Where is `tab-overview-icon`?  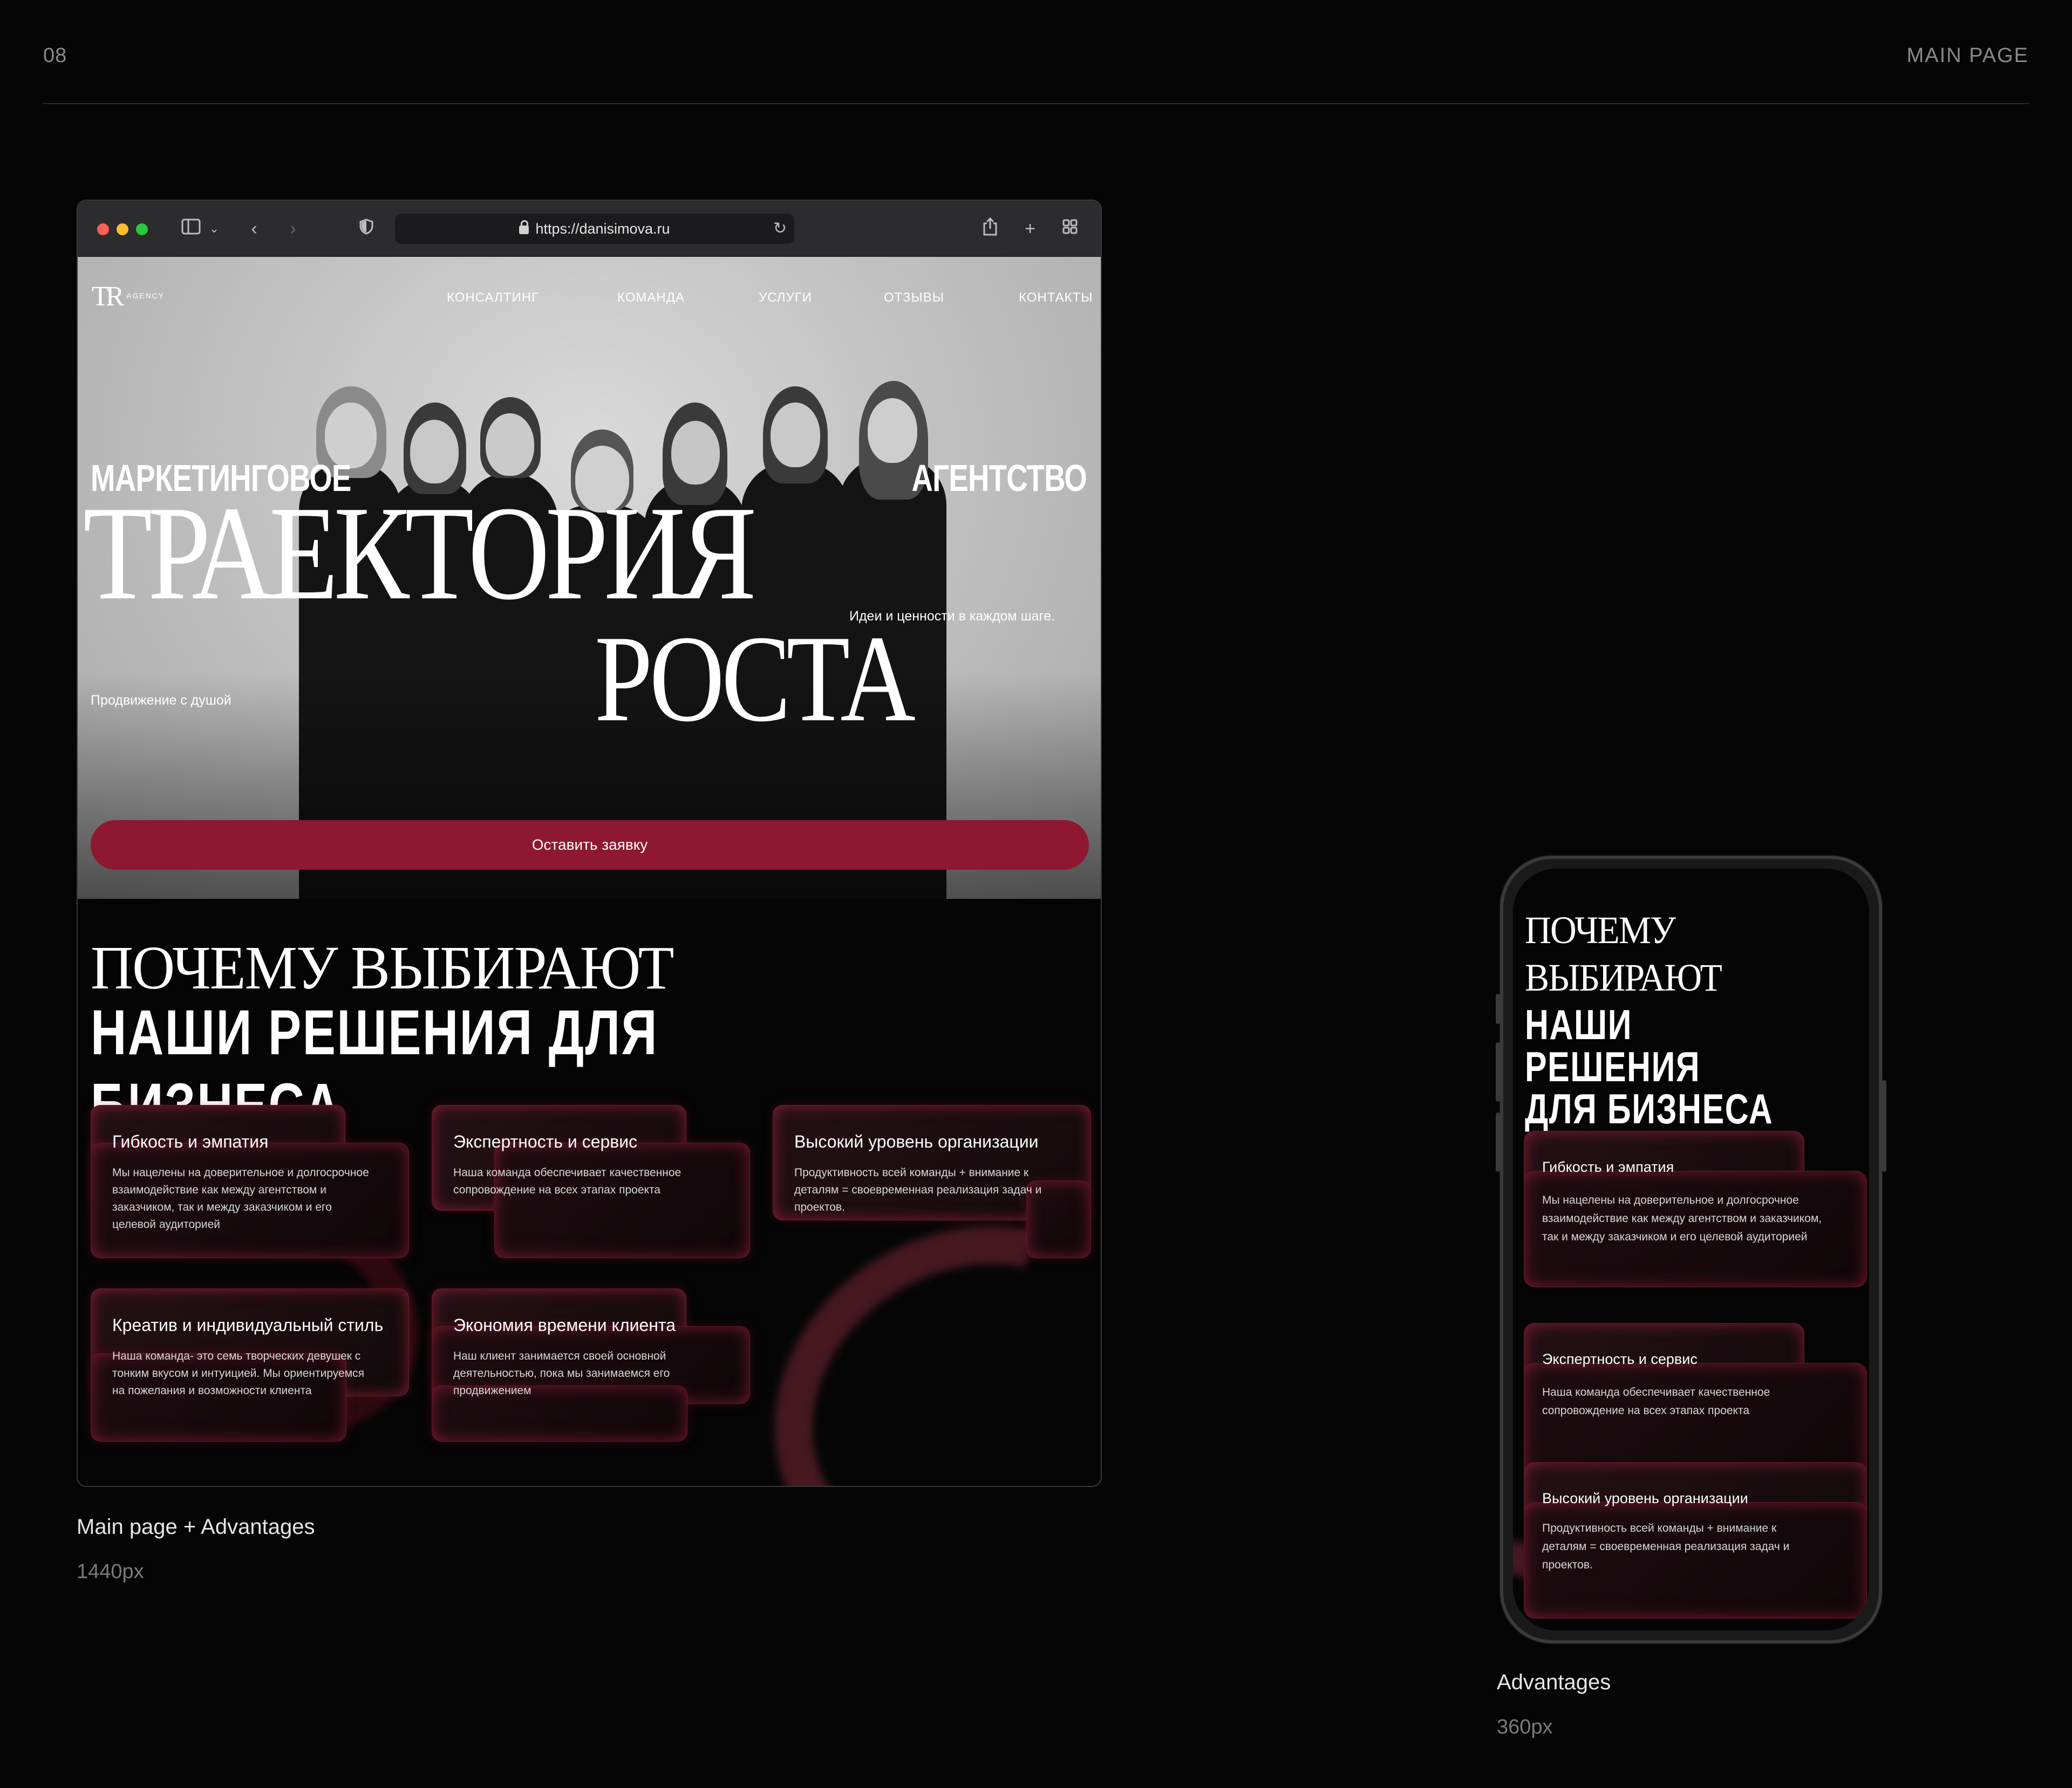 tab-overview-icon is located at coordinates (1070, 229).